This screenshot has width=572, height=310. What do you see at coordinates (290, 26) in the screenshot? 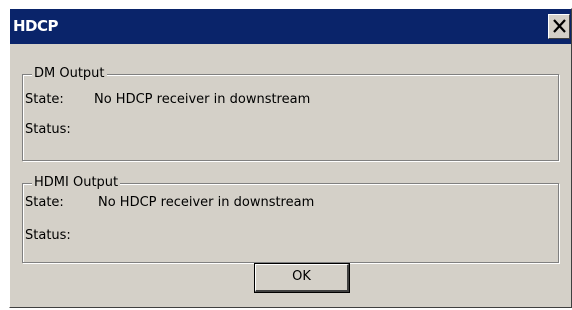
I see `title-bar: HDCP` at bounding box center [290, 26].